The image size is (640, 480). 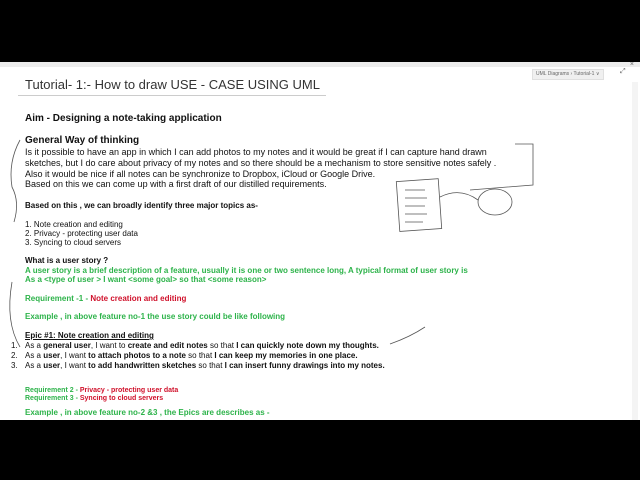 I want to click on ink-cloud-sketch, so click(x=495, y=202).